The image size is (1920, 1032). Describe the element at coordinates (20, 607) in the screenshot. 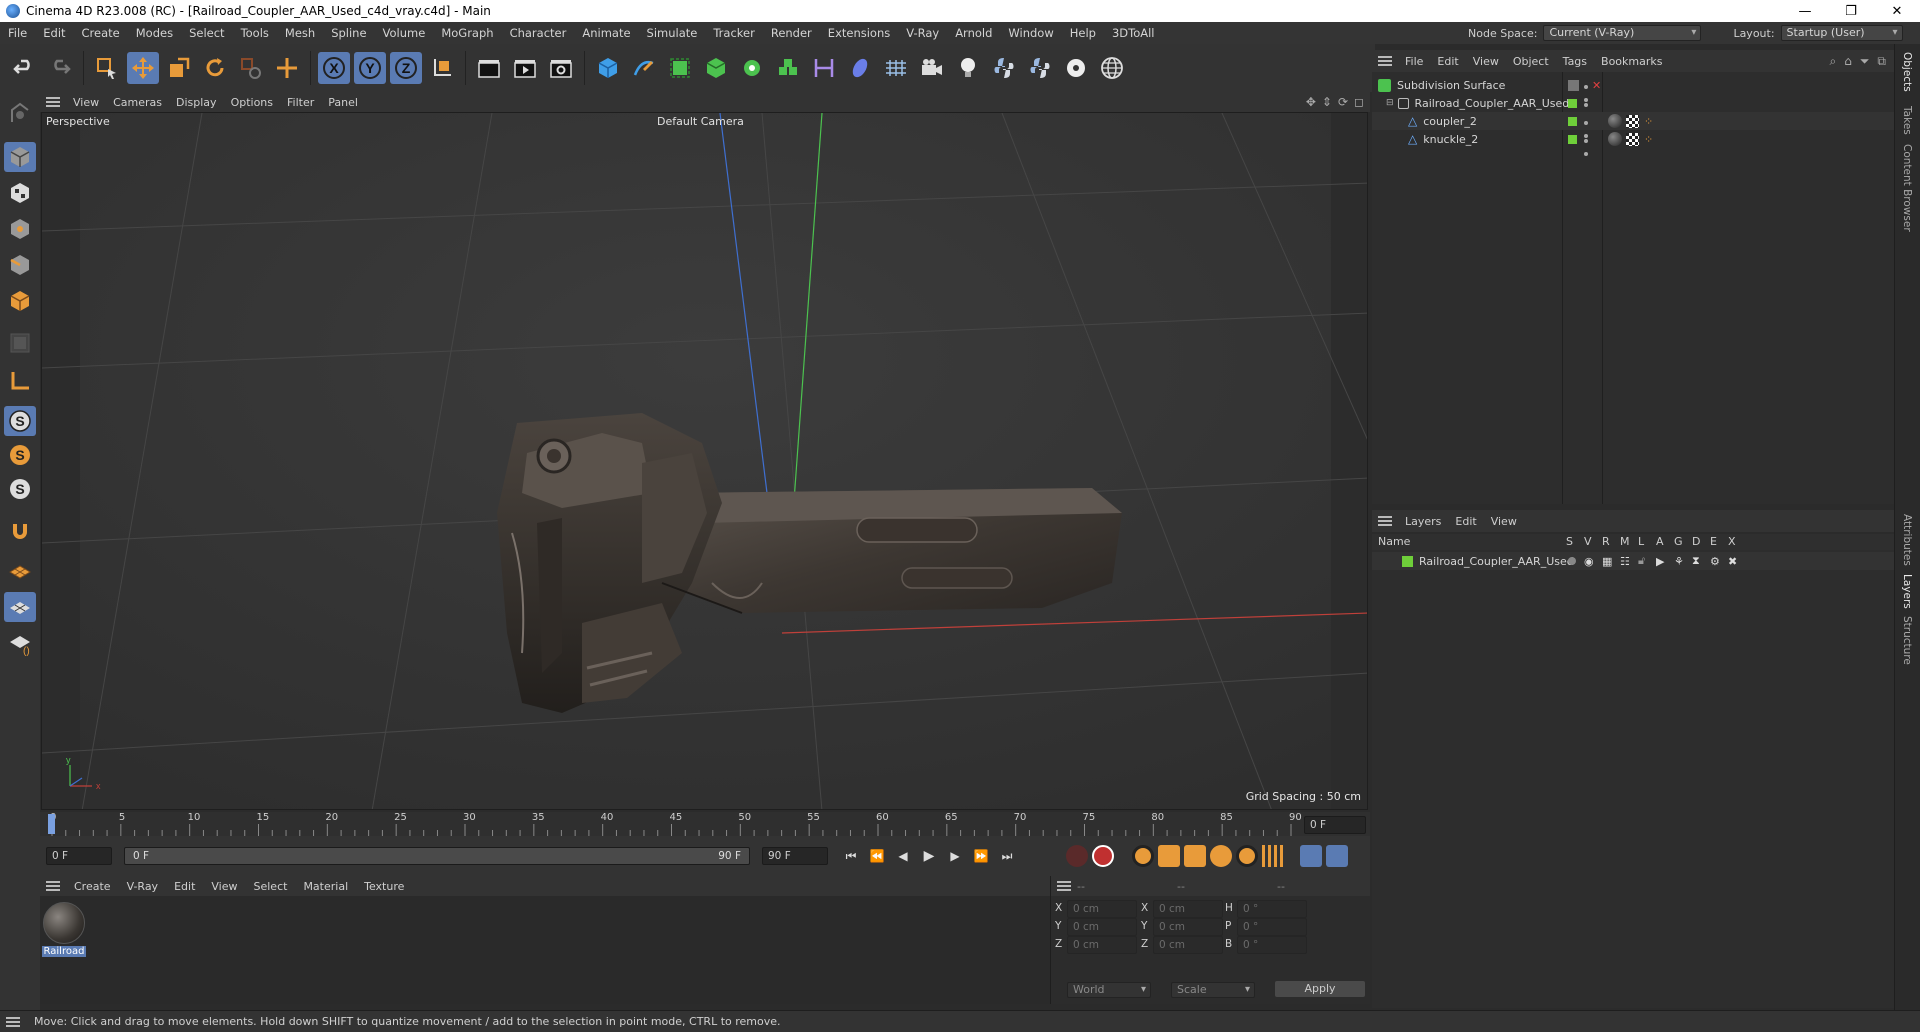

I see `grid-workplane-button` at that location.